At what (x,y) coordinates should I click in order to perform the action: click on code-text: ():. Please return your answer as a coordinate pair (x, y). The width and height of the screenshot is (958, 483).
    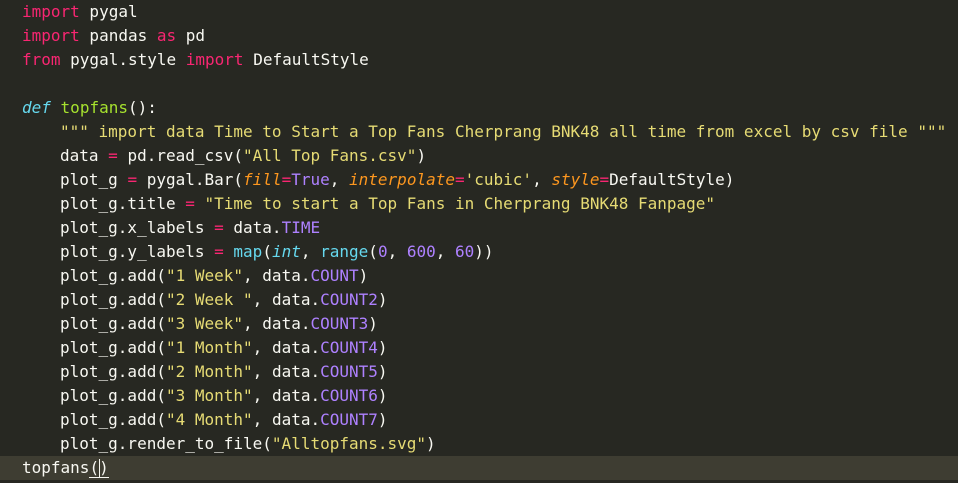
    Looking at the image, I should click on (142, 107).